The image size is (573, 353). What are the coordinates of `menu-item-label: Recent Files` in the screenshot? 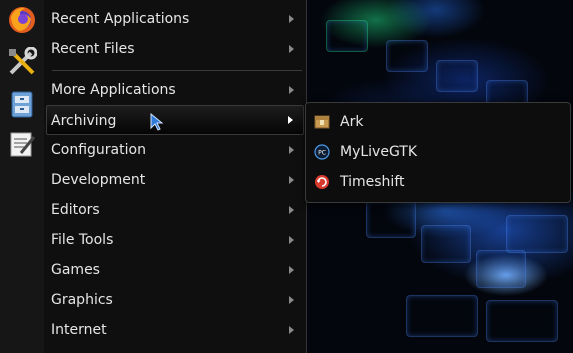 It's located at (93, 49).